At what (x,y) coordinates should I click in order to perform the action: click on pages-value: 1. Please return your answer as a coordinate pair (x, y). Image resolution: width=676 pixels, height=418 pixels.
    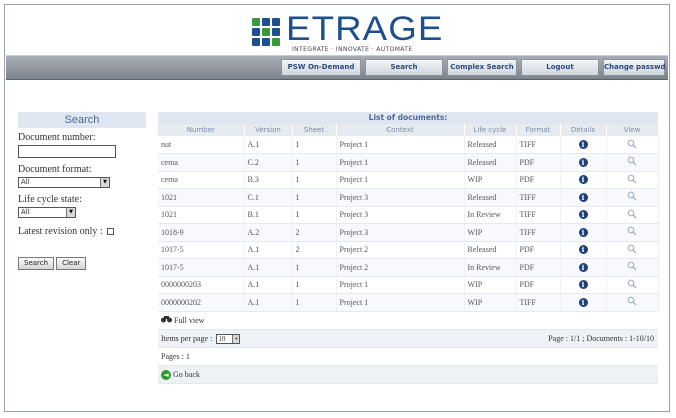
    Looking at the image, I should click on (188, 356).